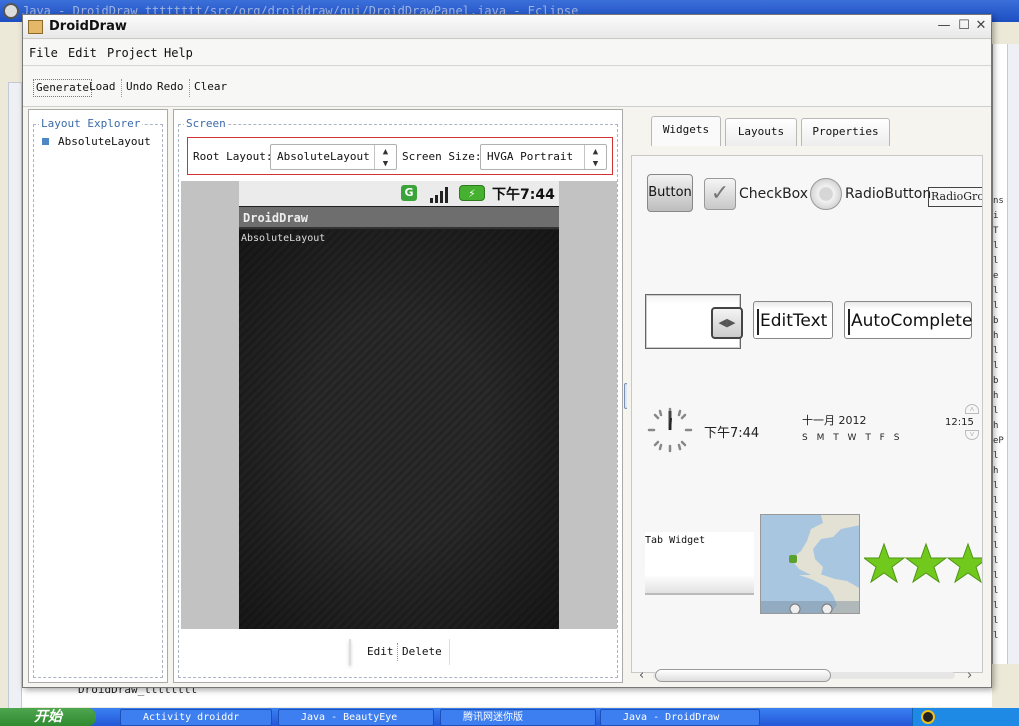  I want to click on root-layout-label: Root Layout:, so click(233, 156).